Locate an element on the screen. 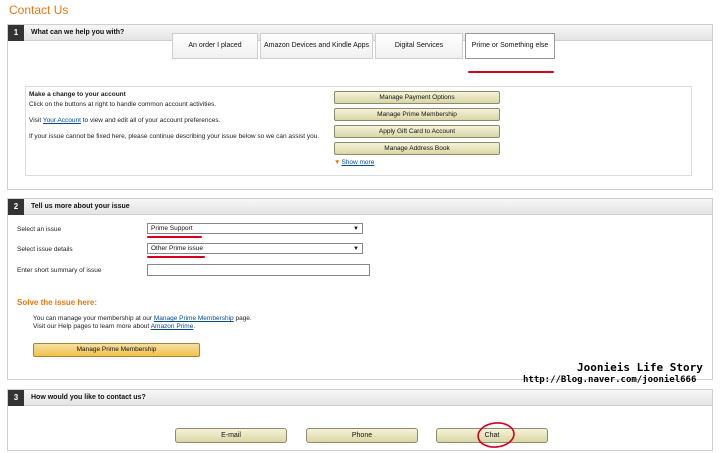 The width and height of the screenshot is (720, 453). watermark-url: http://Blog.naver.com/jooniel666 is located at coordinates (610, 380).